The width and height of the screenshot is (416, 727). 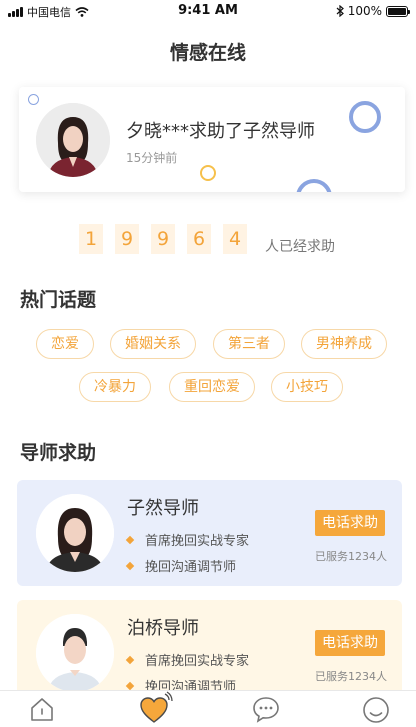 What do you see at coordinates (376, 710) in the screenshot?
I see `smile-icon` at bounding box center [376, 710].